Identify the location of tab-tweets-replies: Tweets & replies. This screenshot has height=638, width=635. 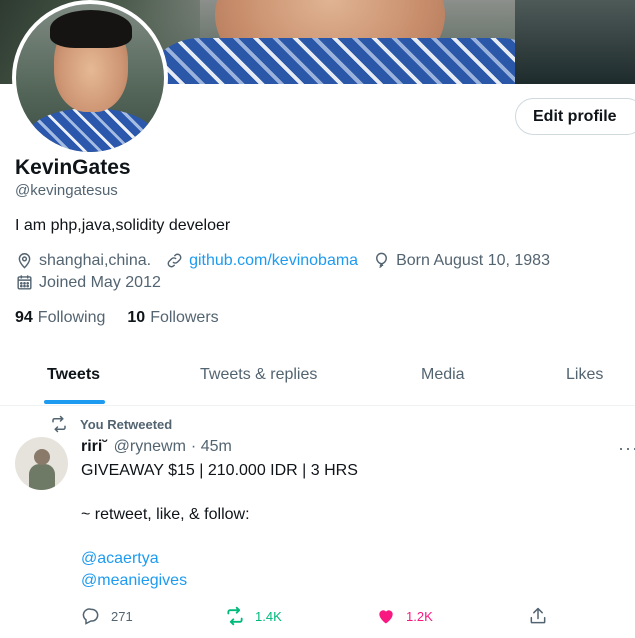
(258, 375).